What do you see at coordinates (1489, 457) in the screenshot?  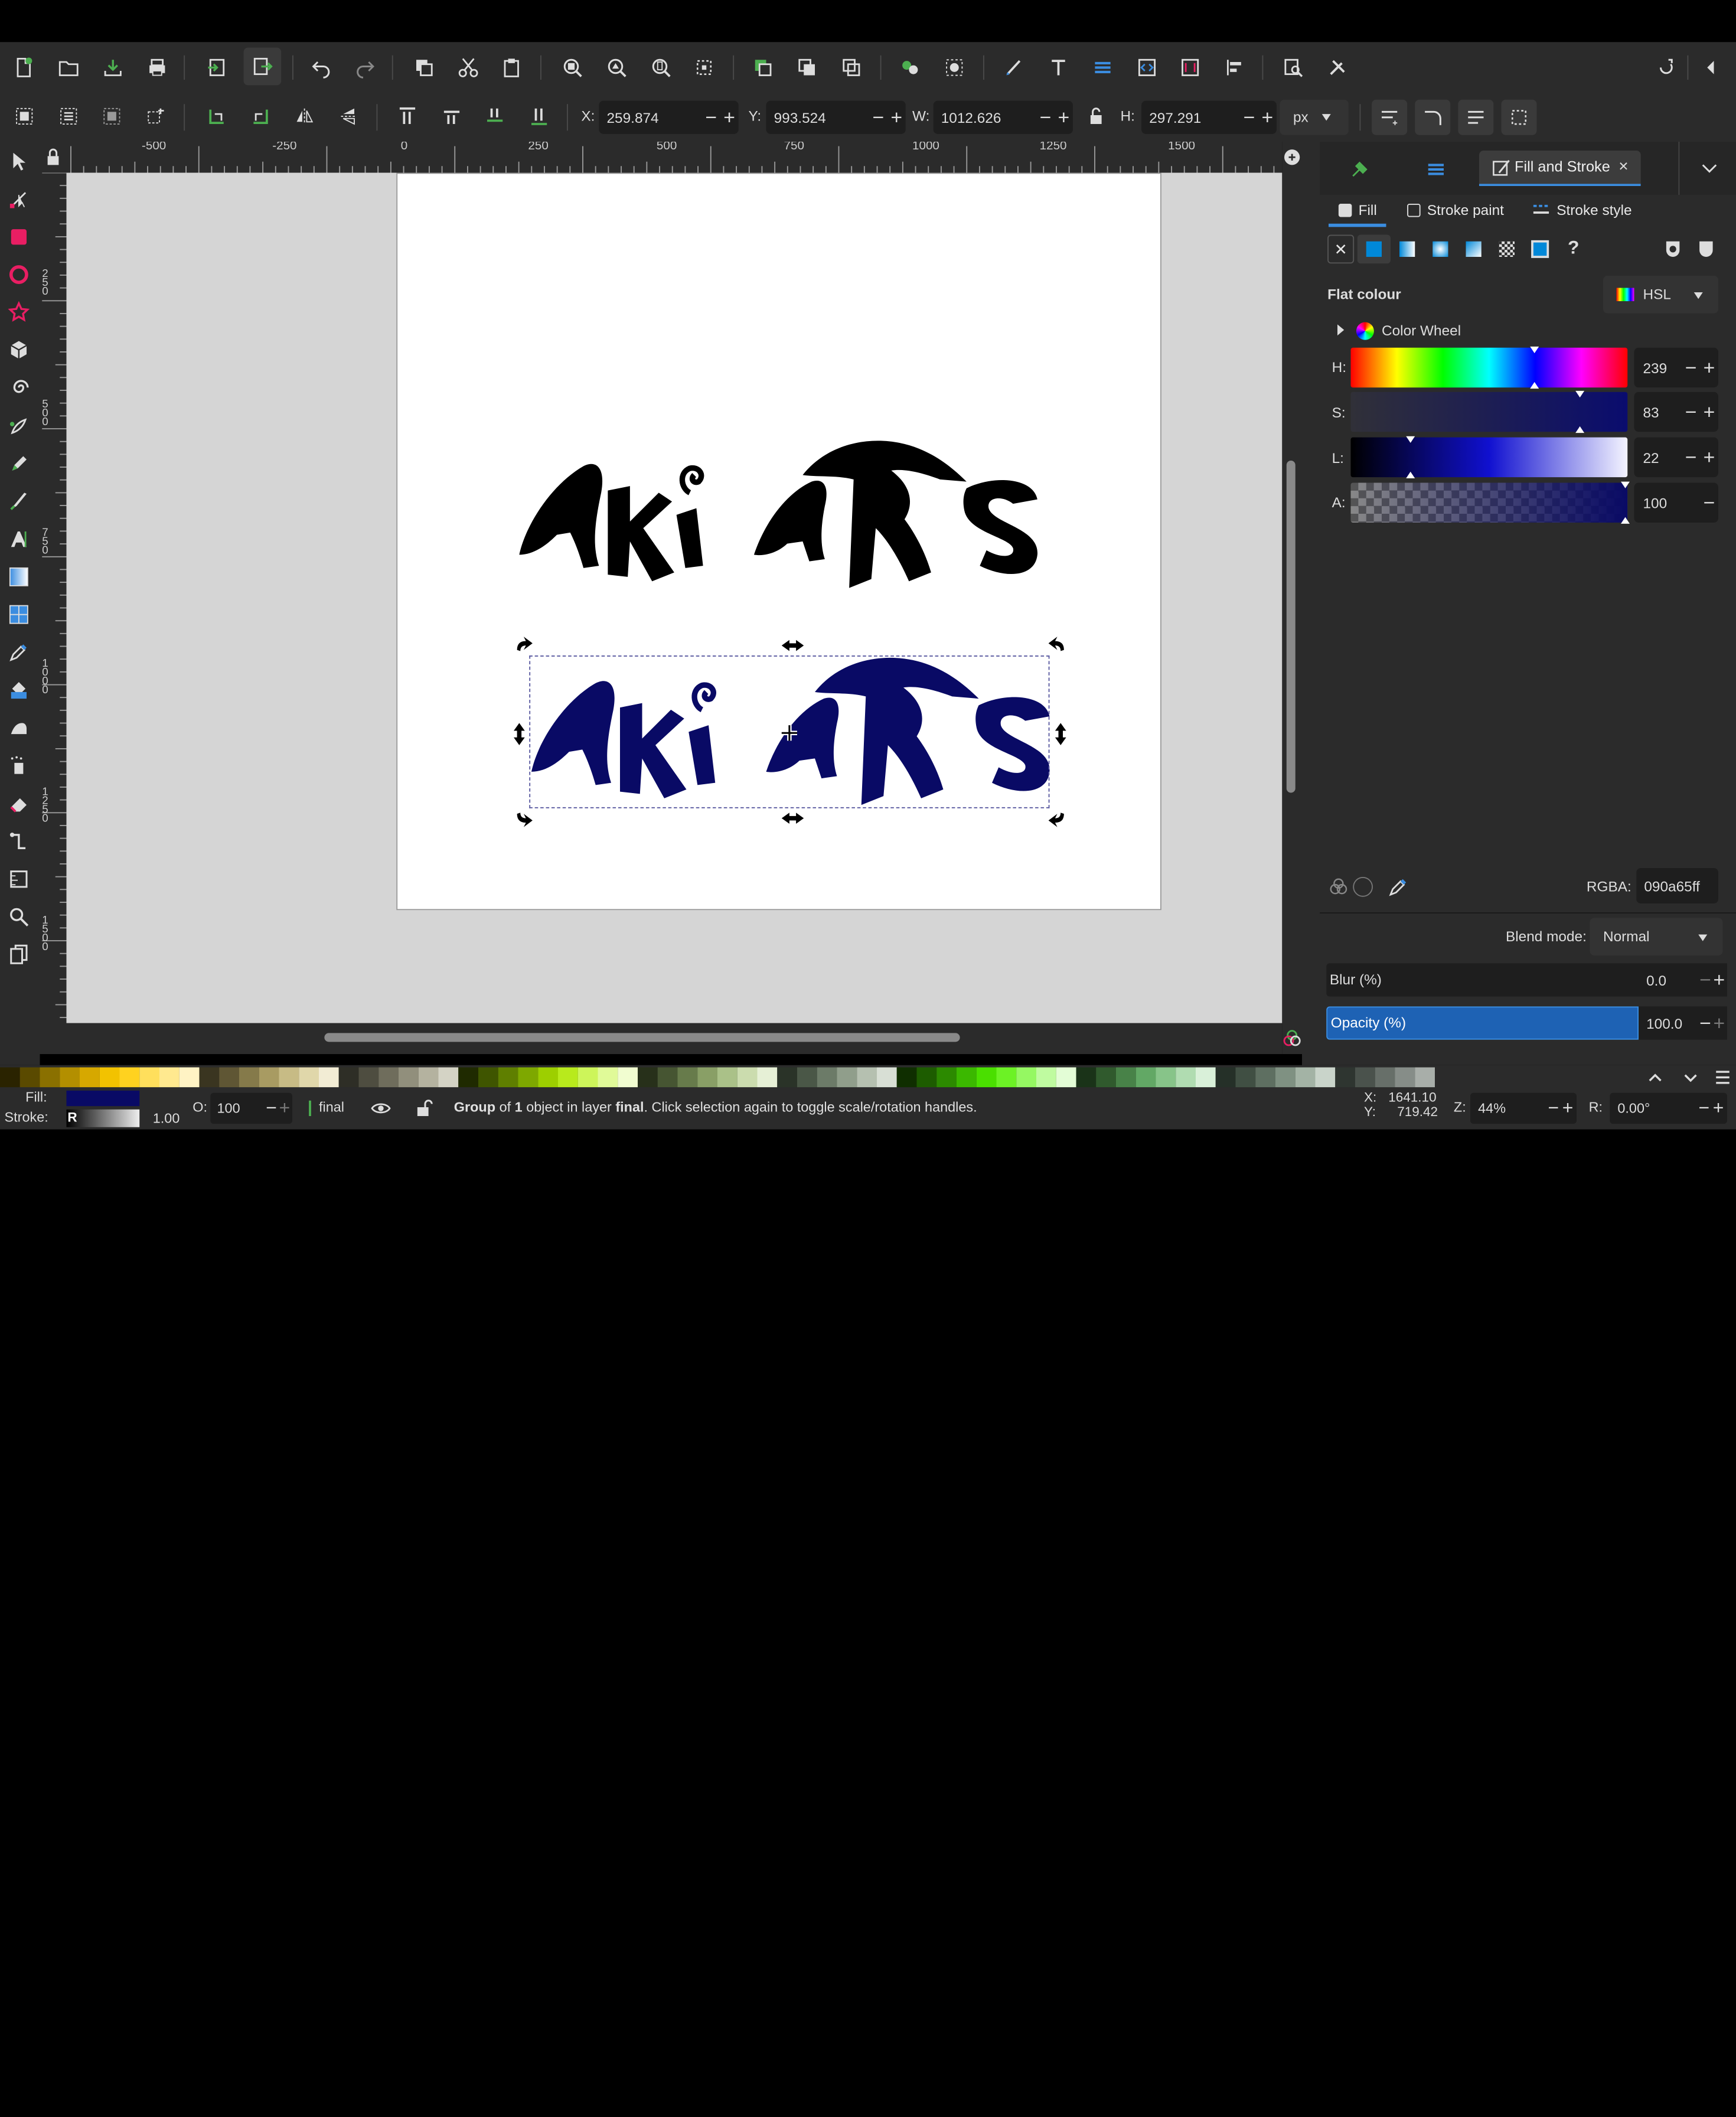 I see `lightness-slider` at bounding box center [1489, 457].